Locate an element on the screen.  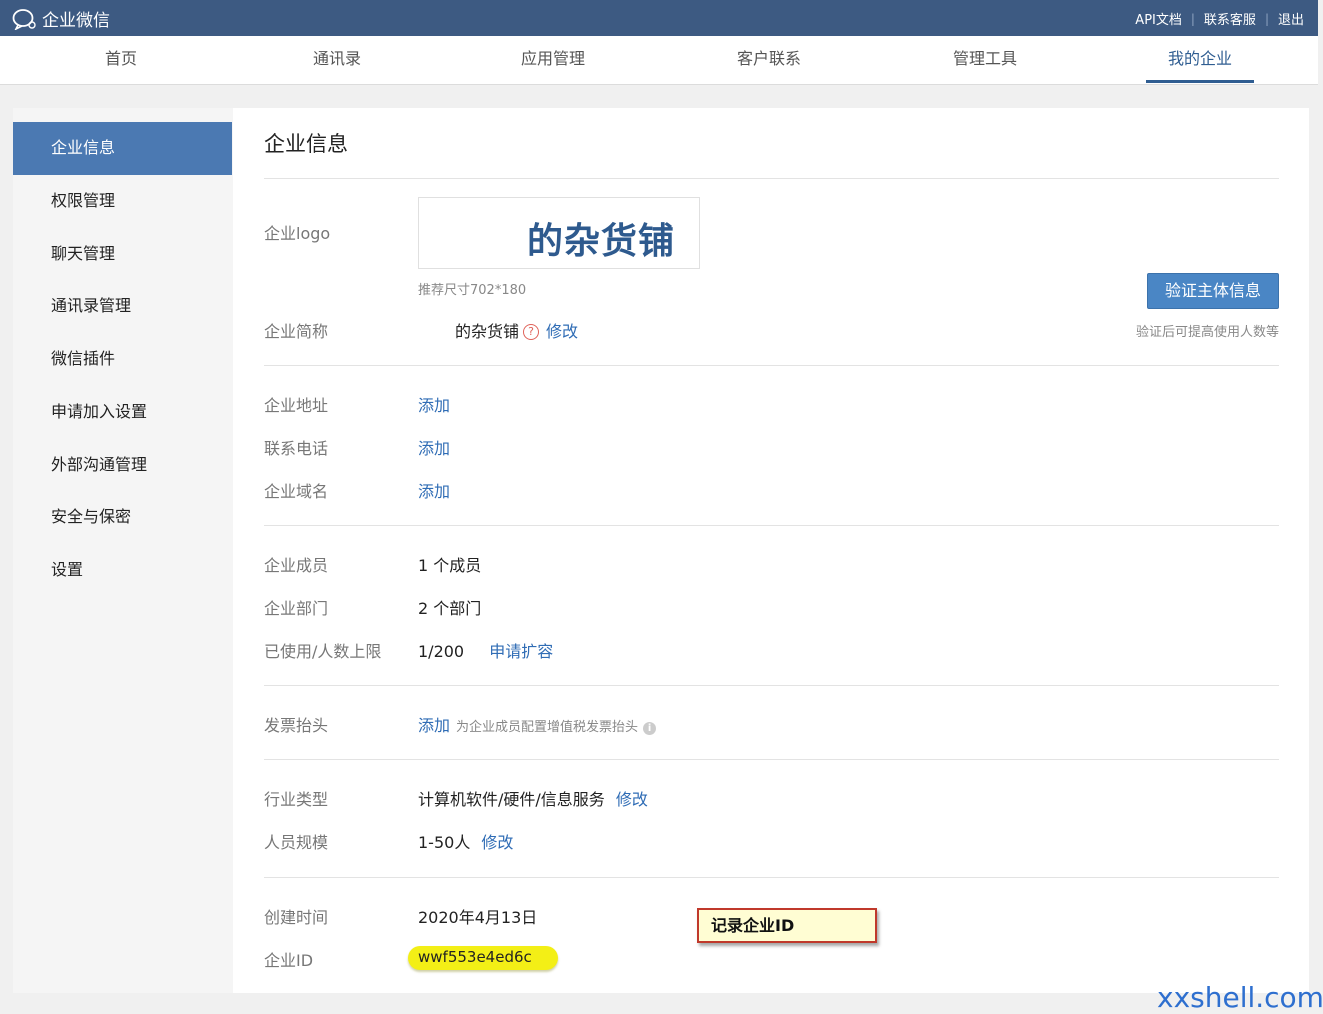
verify-note: 验证后可提高使用人数等 is located at coordinates (1207, 332).